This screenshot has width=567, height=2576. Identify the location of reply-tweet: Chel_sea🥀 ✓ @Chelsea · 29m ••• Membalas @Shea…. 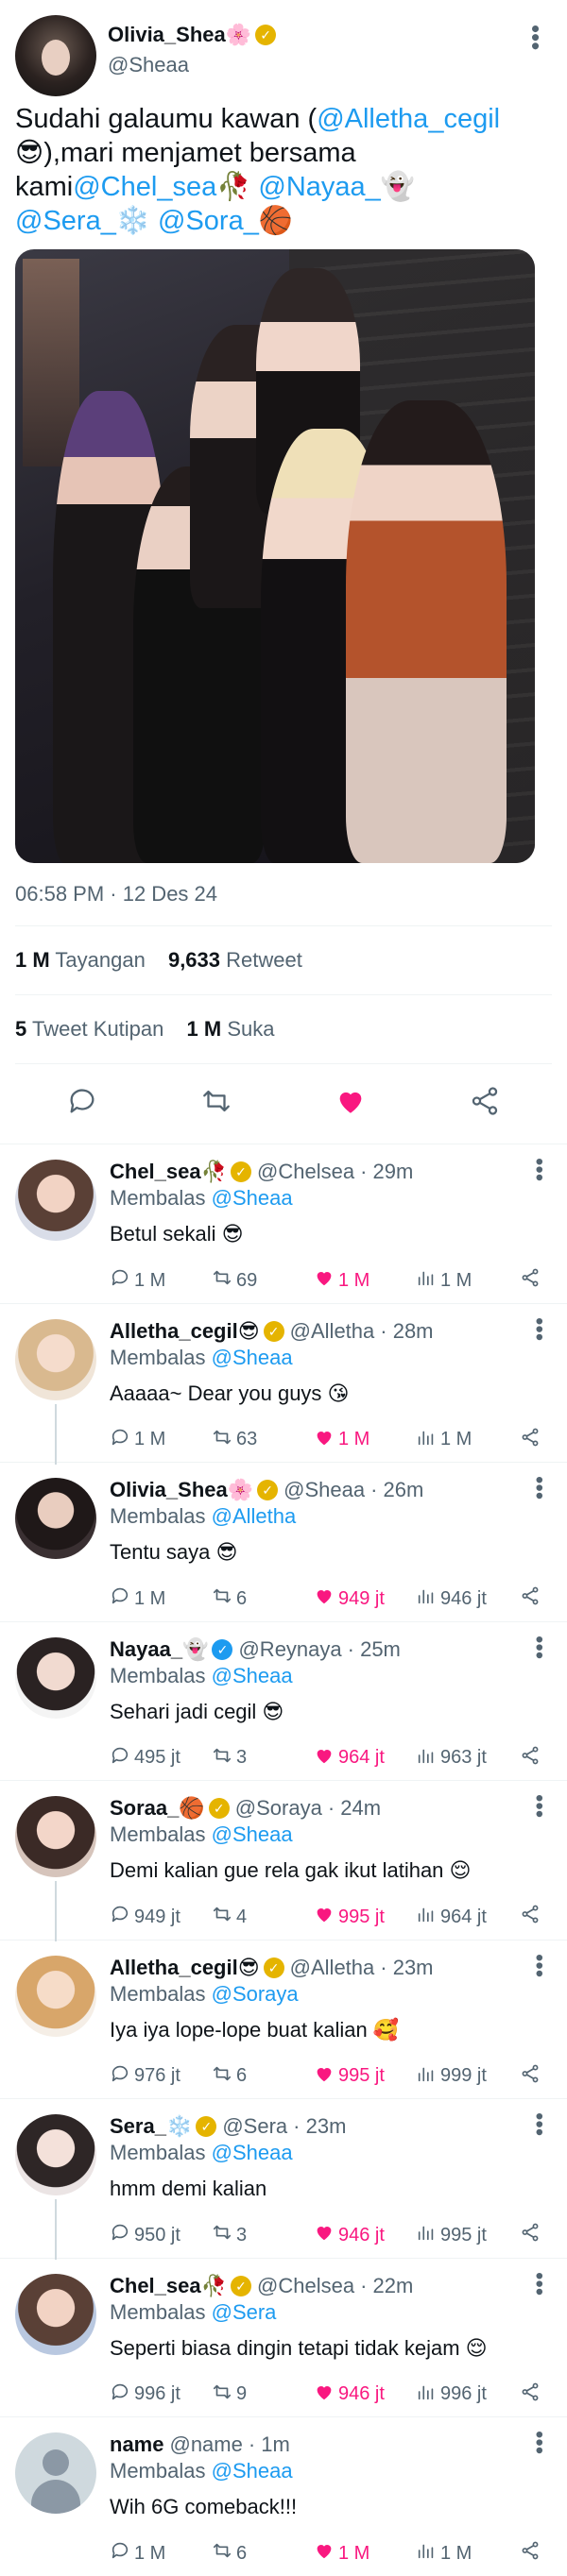
(283, 1224).